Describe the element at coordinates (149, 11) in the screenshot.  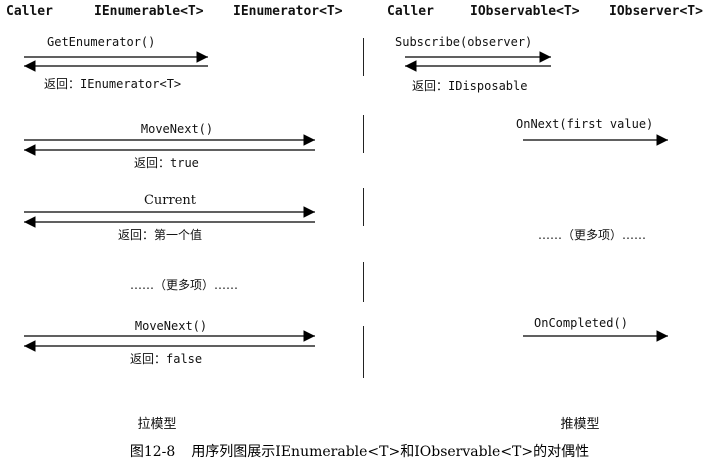
I see `header-ienumerable: IEnumerable<T>` at that location.